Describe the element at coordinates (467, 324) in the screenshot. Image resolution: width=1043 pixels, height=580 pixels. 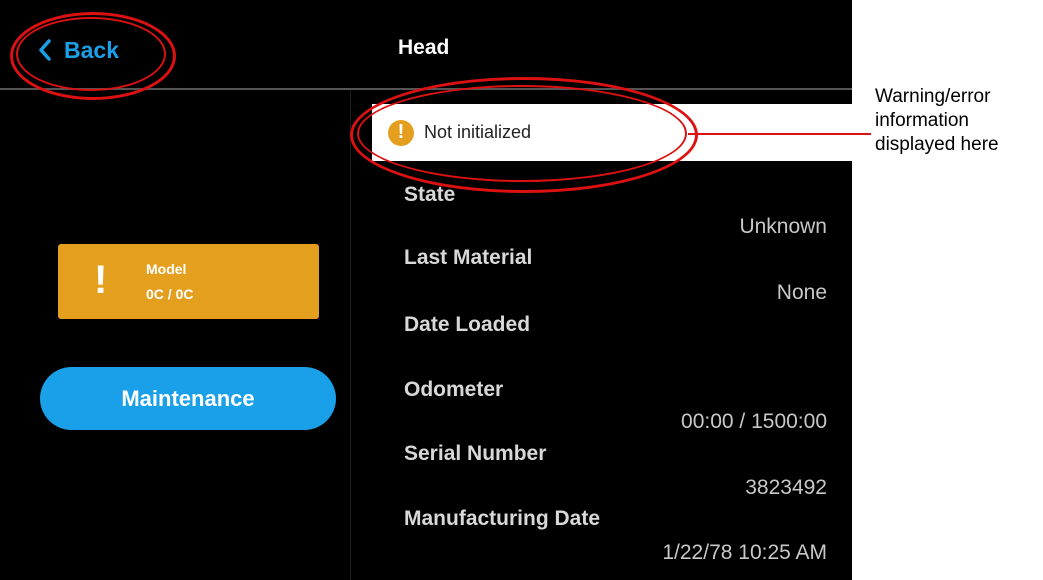
I see `date-loaded-label: Date Loaded` at that location.